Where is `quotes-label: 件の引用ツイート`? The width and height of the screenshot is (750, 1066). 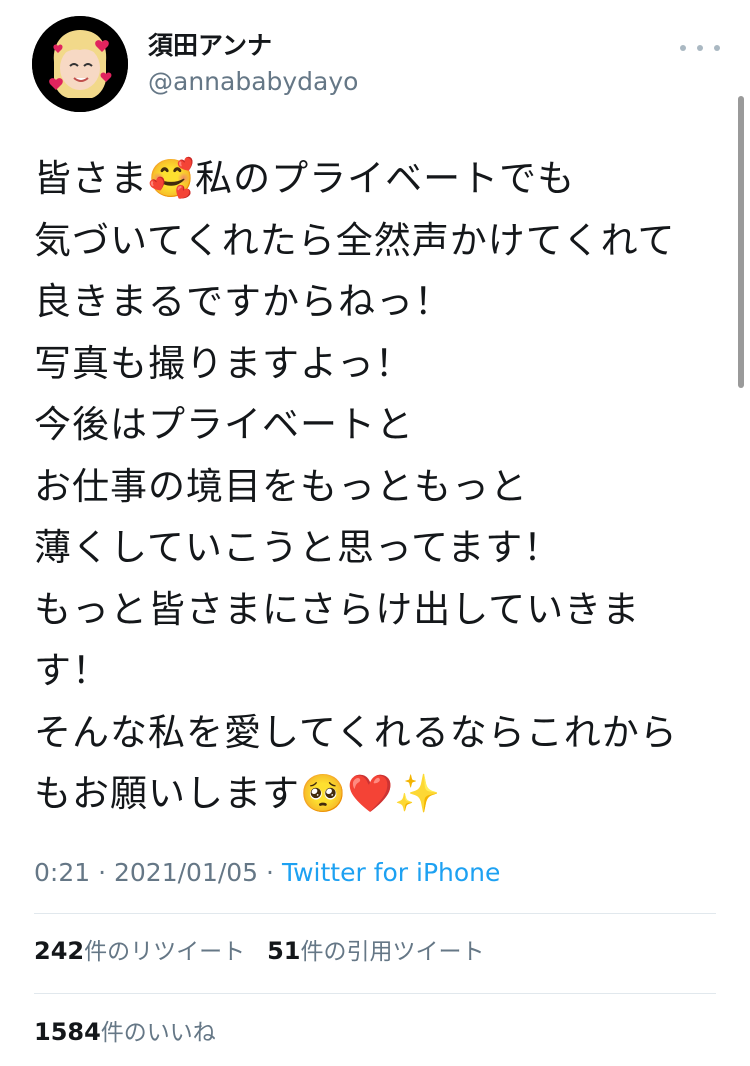
quotes-label: 件の引用ツイート is located at coordinates (392, 952).